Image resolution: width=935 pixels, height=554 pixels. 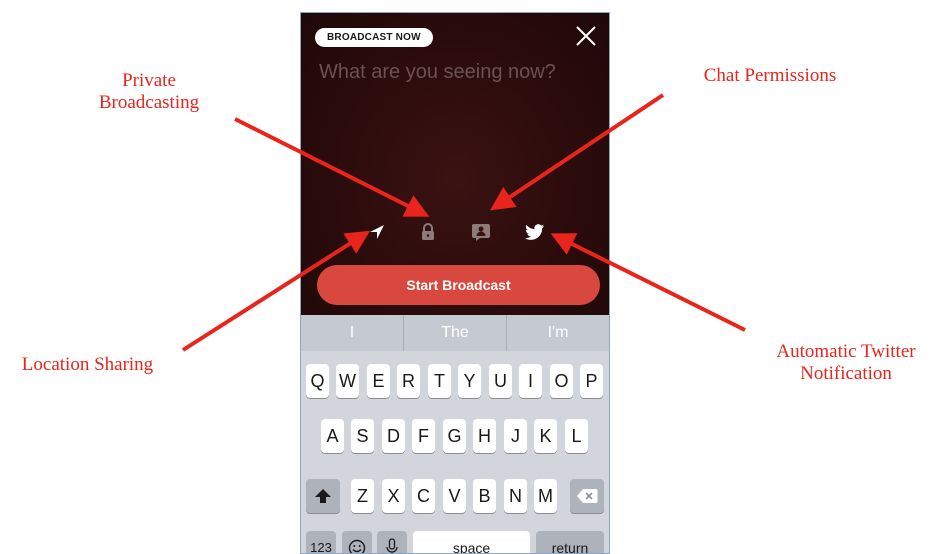 What do you see at coordinates (149, 80) in the screenshot?
I see `annotation-private-line1: Private` at bounding box center [149, 80].